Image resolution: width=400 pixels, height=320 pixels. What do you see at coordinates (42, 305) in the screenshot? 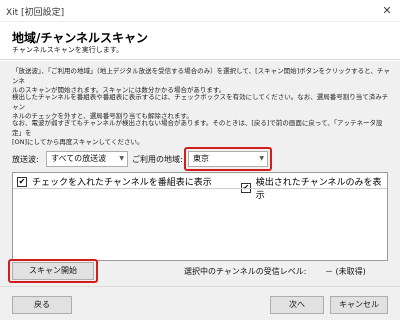
I see `back-button: 戻る` at bounding box center [42, 305].